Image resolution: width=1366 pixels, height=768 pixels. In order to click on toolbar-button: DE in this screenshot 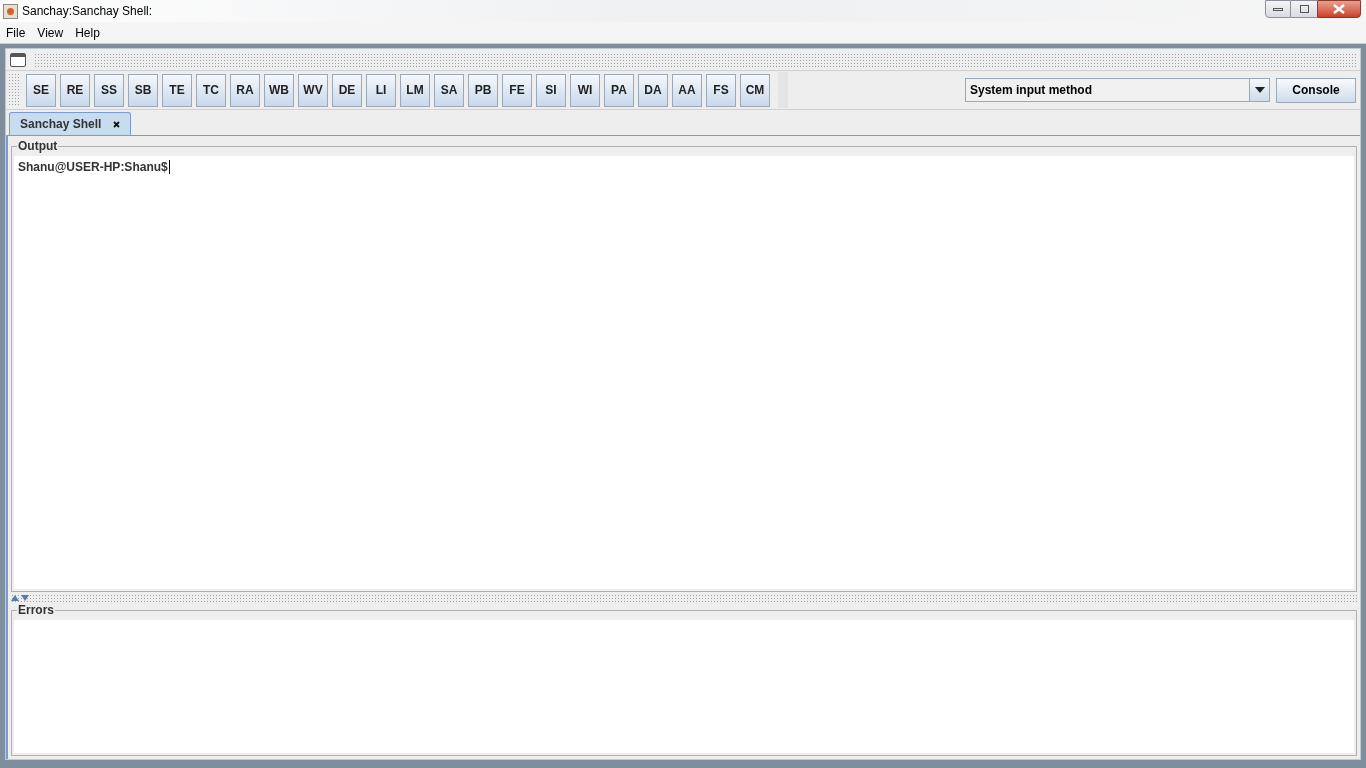, I will do `click(347, 90)`.